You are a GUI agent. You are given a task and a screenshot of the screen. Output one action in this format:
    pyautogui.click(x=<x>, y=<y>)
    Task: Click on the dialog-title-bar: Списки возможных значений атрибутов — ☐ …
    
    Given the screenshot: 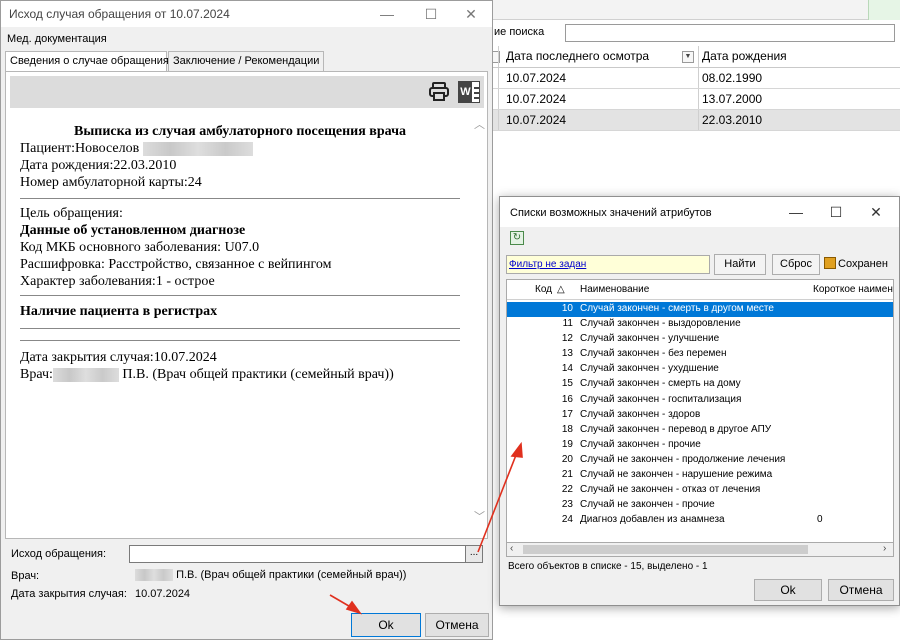 What is the action you would take?
    pyautogui.click(x=699, y=212)
    